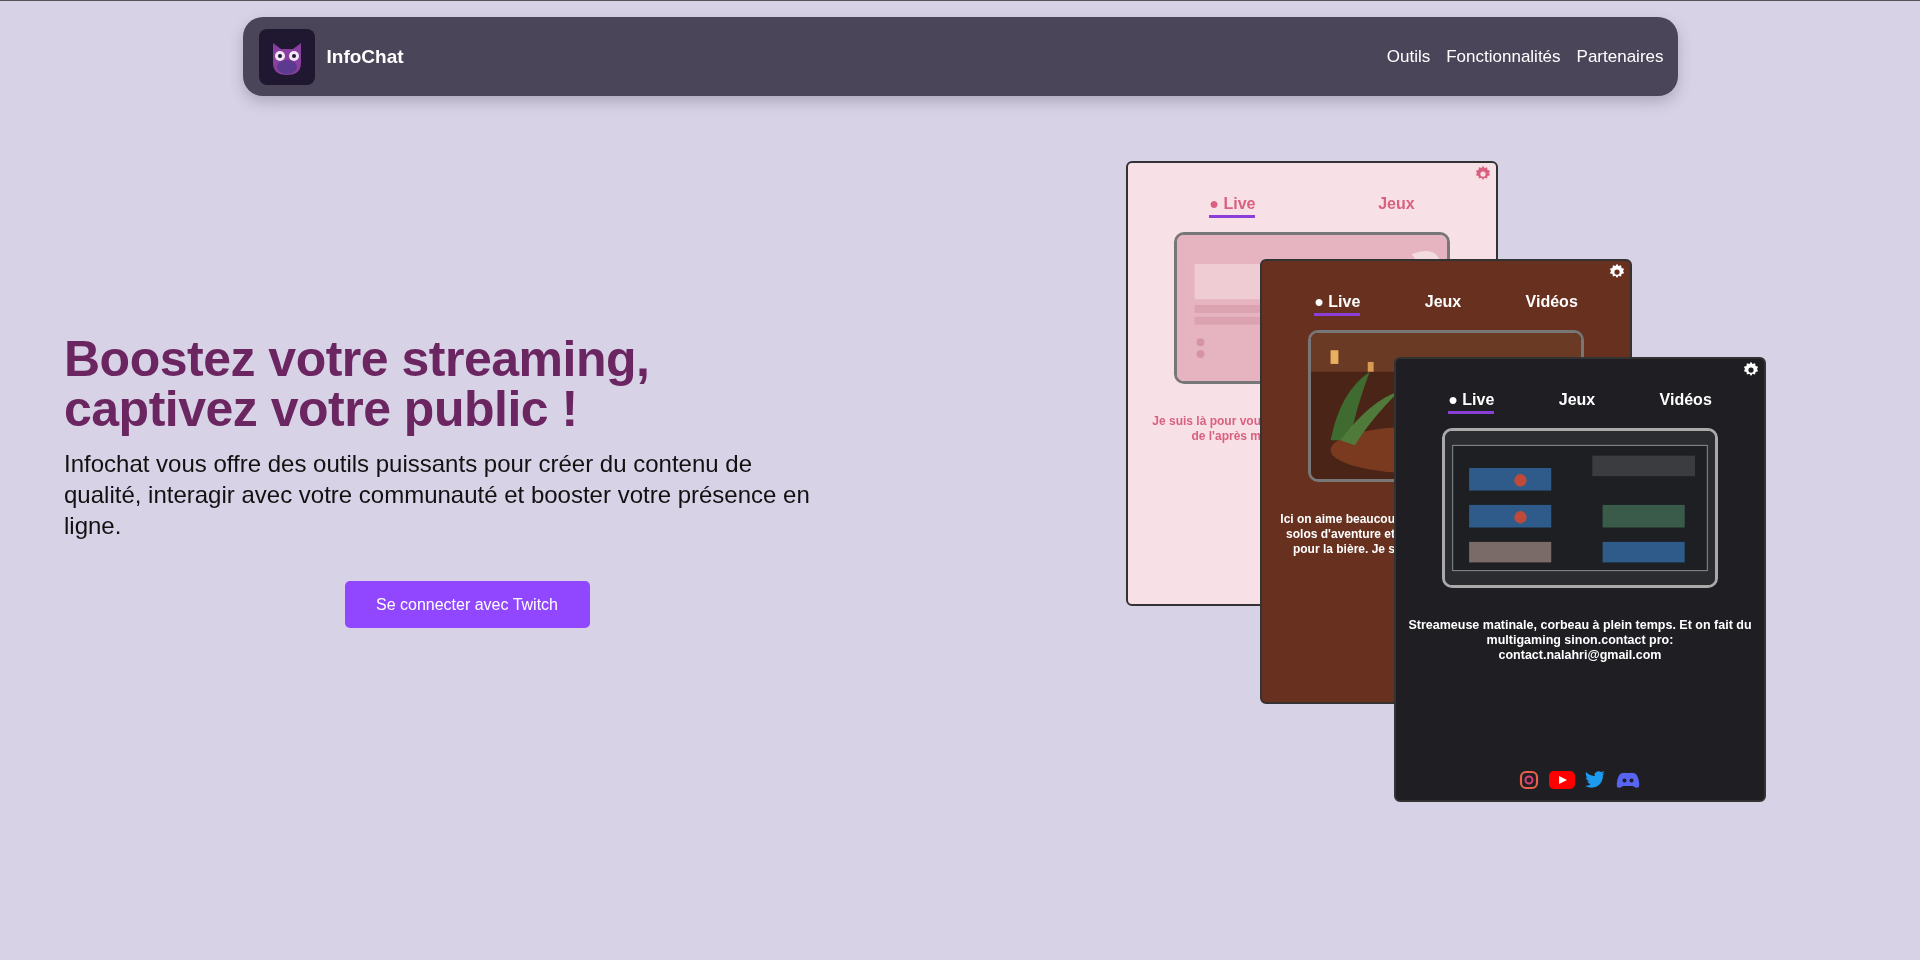 Image resolution: width=1920 pixels, height=960 pixels. What do you see at coordinates (1562, 780) in the screenshot?
I see `play-icon` at bounding box center [1562, 780].